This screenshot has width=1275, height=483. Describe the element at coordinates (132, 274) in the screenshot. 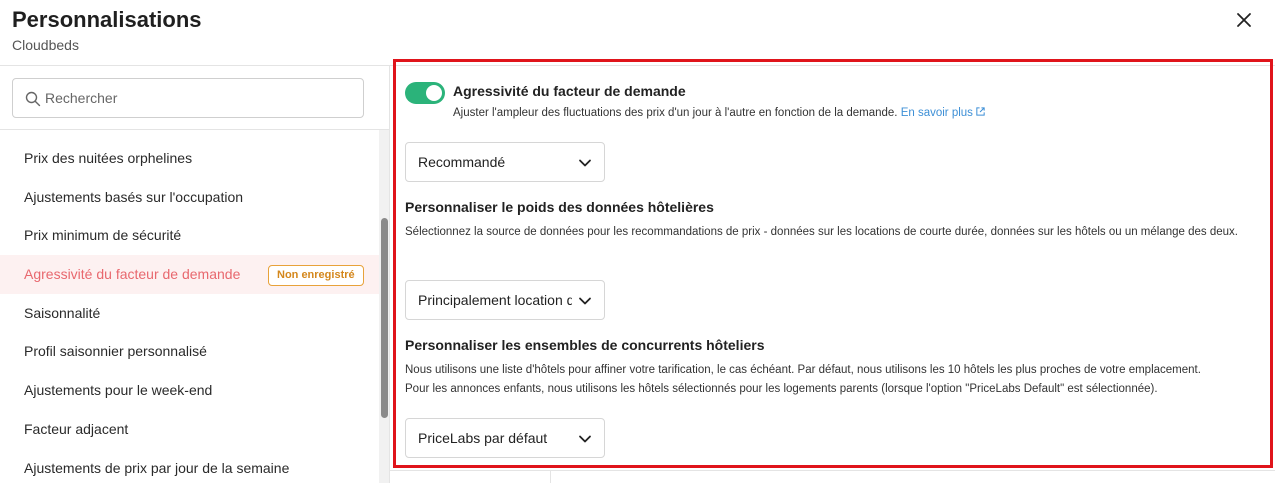

I see `sidebar-item-label: Agressivité du facteur de demande` at that location.